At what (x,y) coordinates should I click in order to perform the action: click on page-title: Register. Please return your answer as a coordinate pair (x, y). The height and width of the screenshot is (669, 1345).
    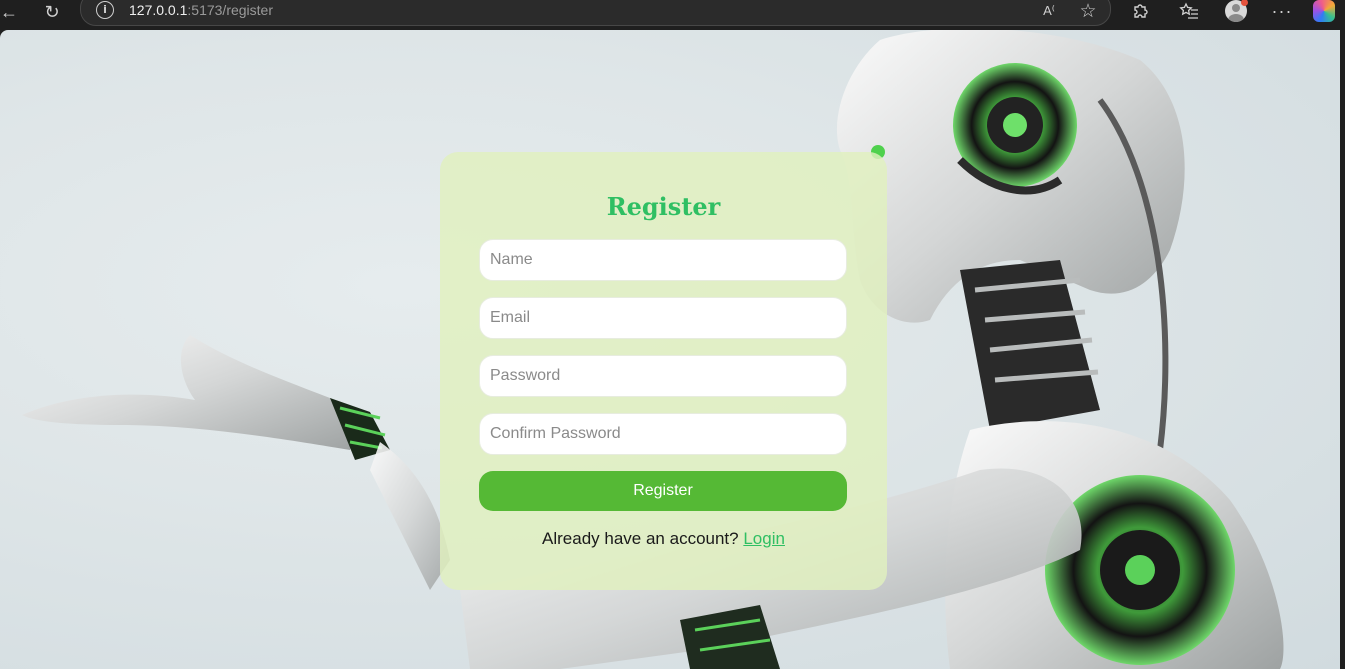
    Looking at the image, I should click on (663, 206).